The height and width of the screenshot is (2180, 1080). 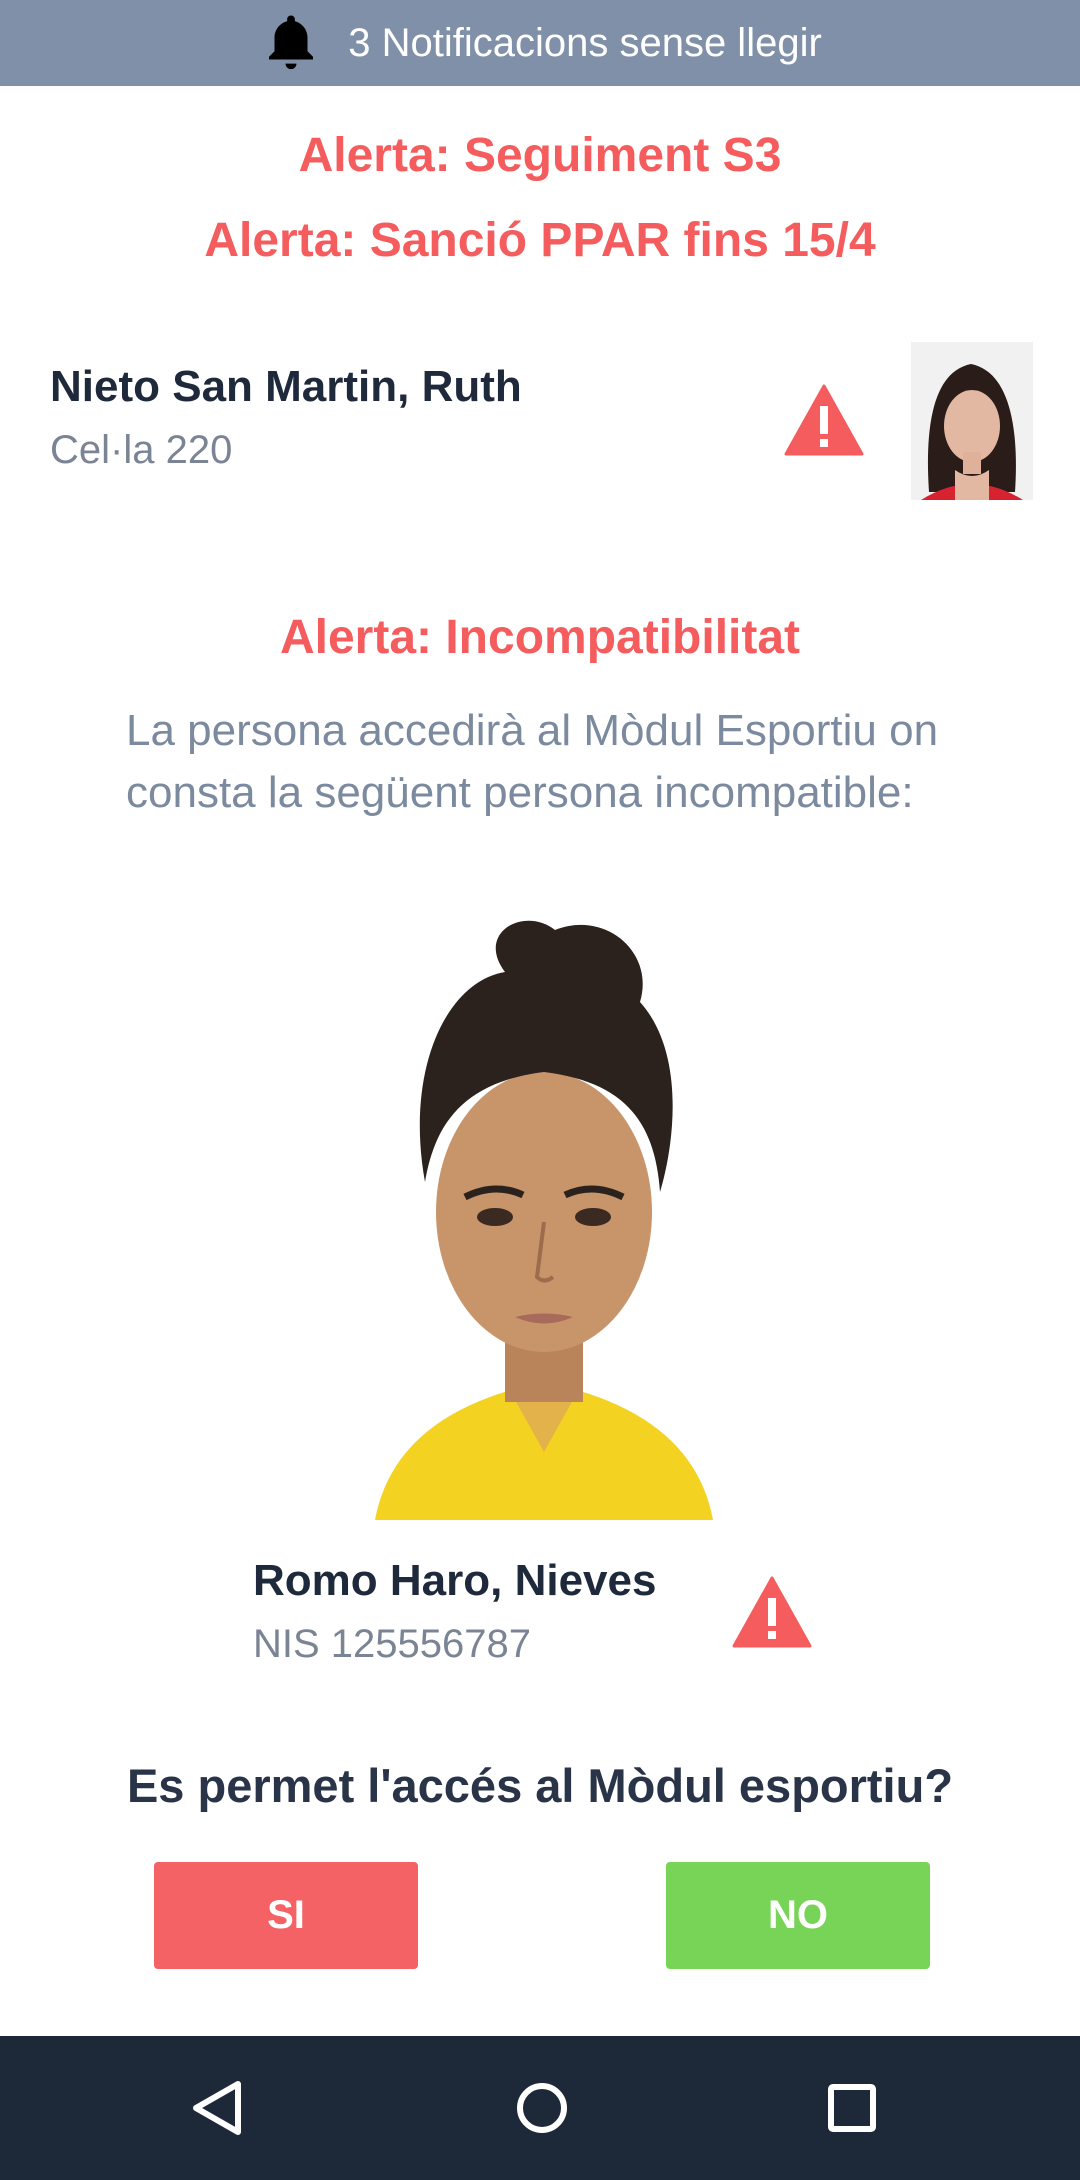 What do you see at coordinates (291, 42) in the screenshot?
I see `bell-icon` at bounding box center [291, 42].